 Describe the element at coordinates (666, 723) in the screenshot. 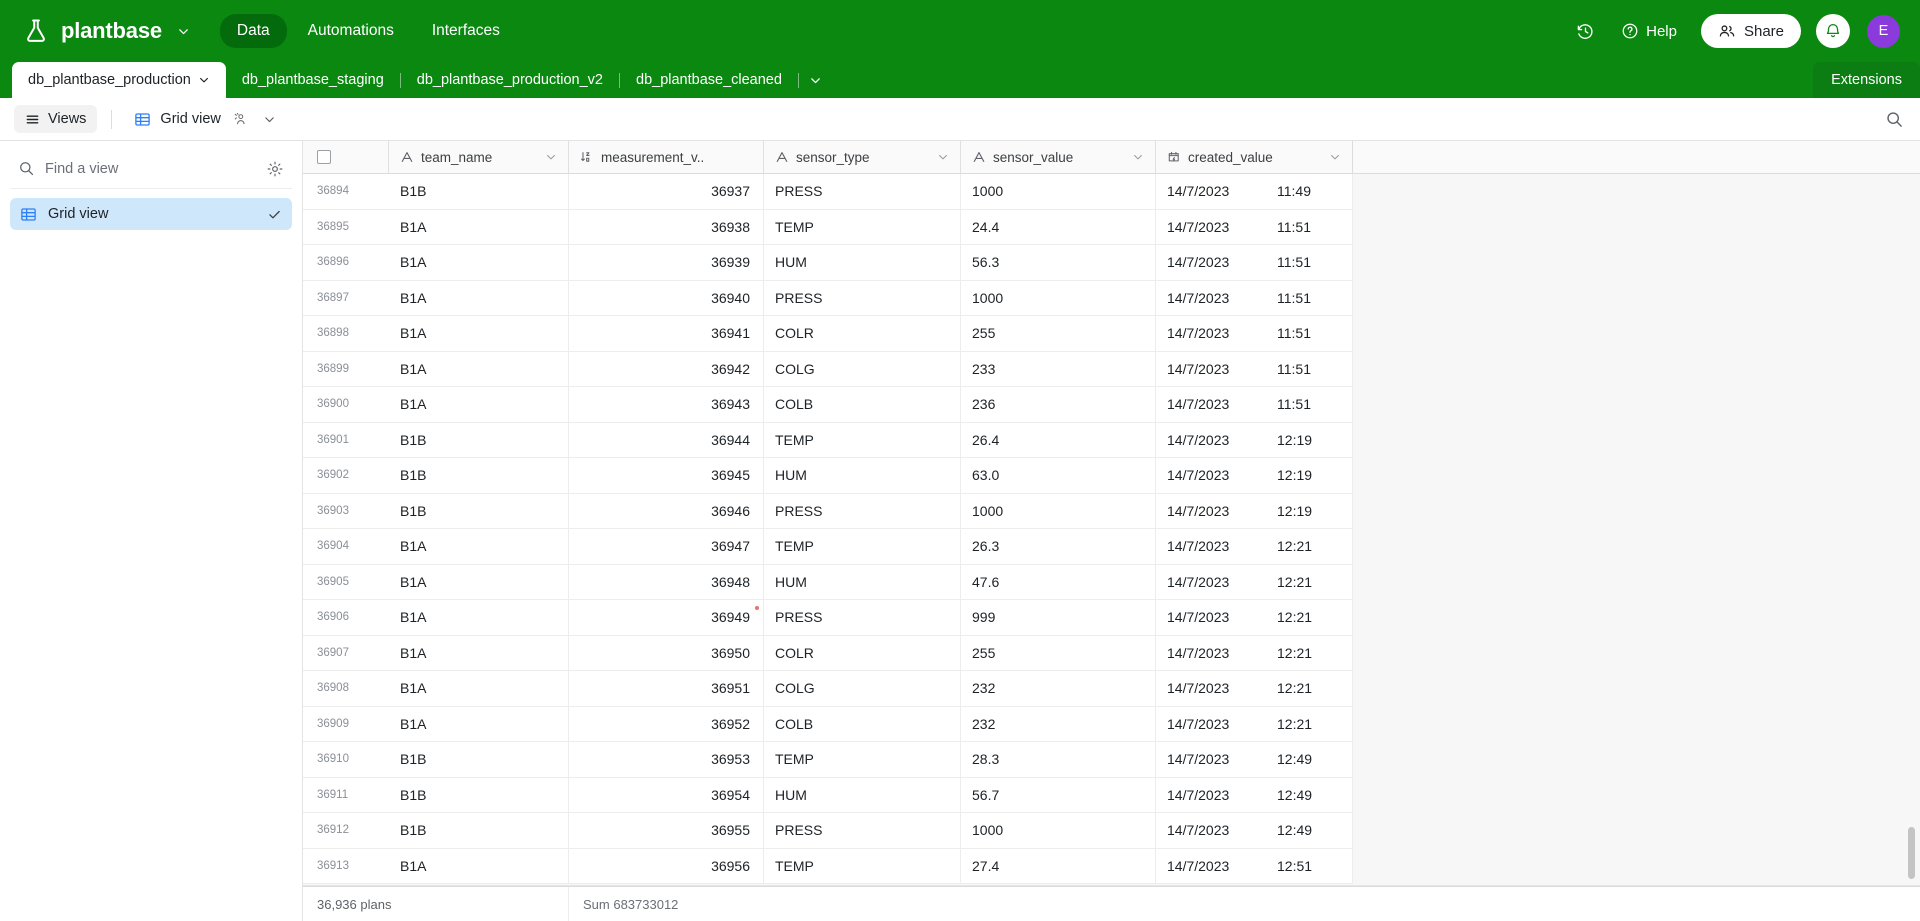

I see `cell-measurement_value: 36952` at that location.